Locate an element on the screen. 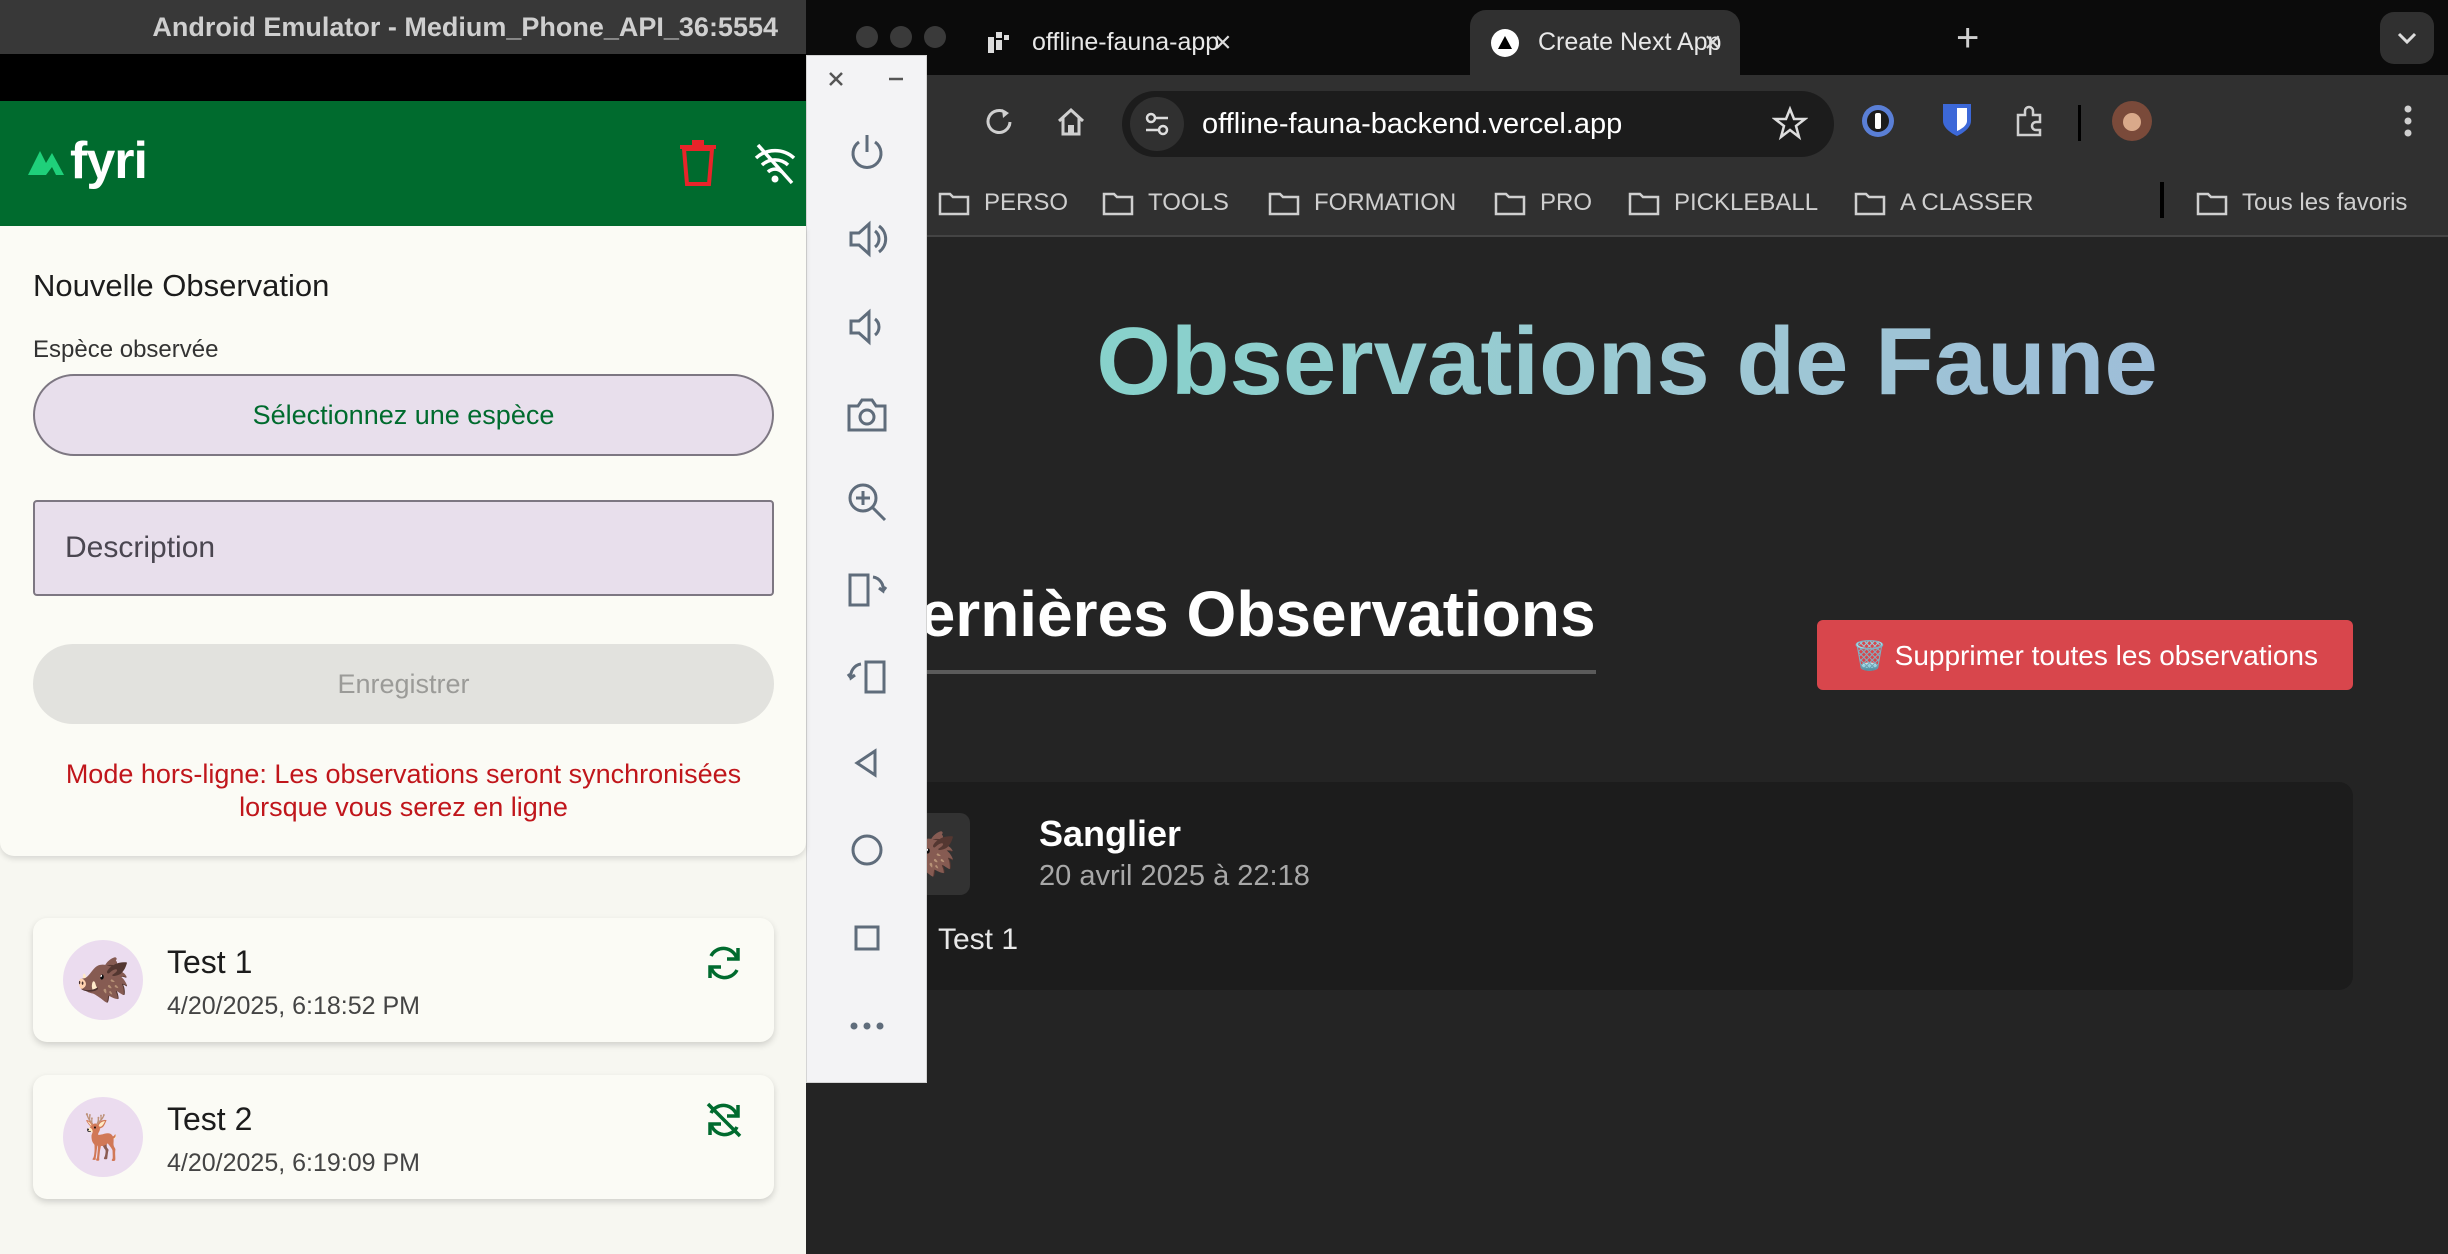 This screenshot has width=2448, height=1254. rotate-right-icon is located at coordinates (867, 676).